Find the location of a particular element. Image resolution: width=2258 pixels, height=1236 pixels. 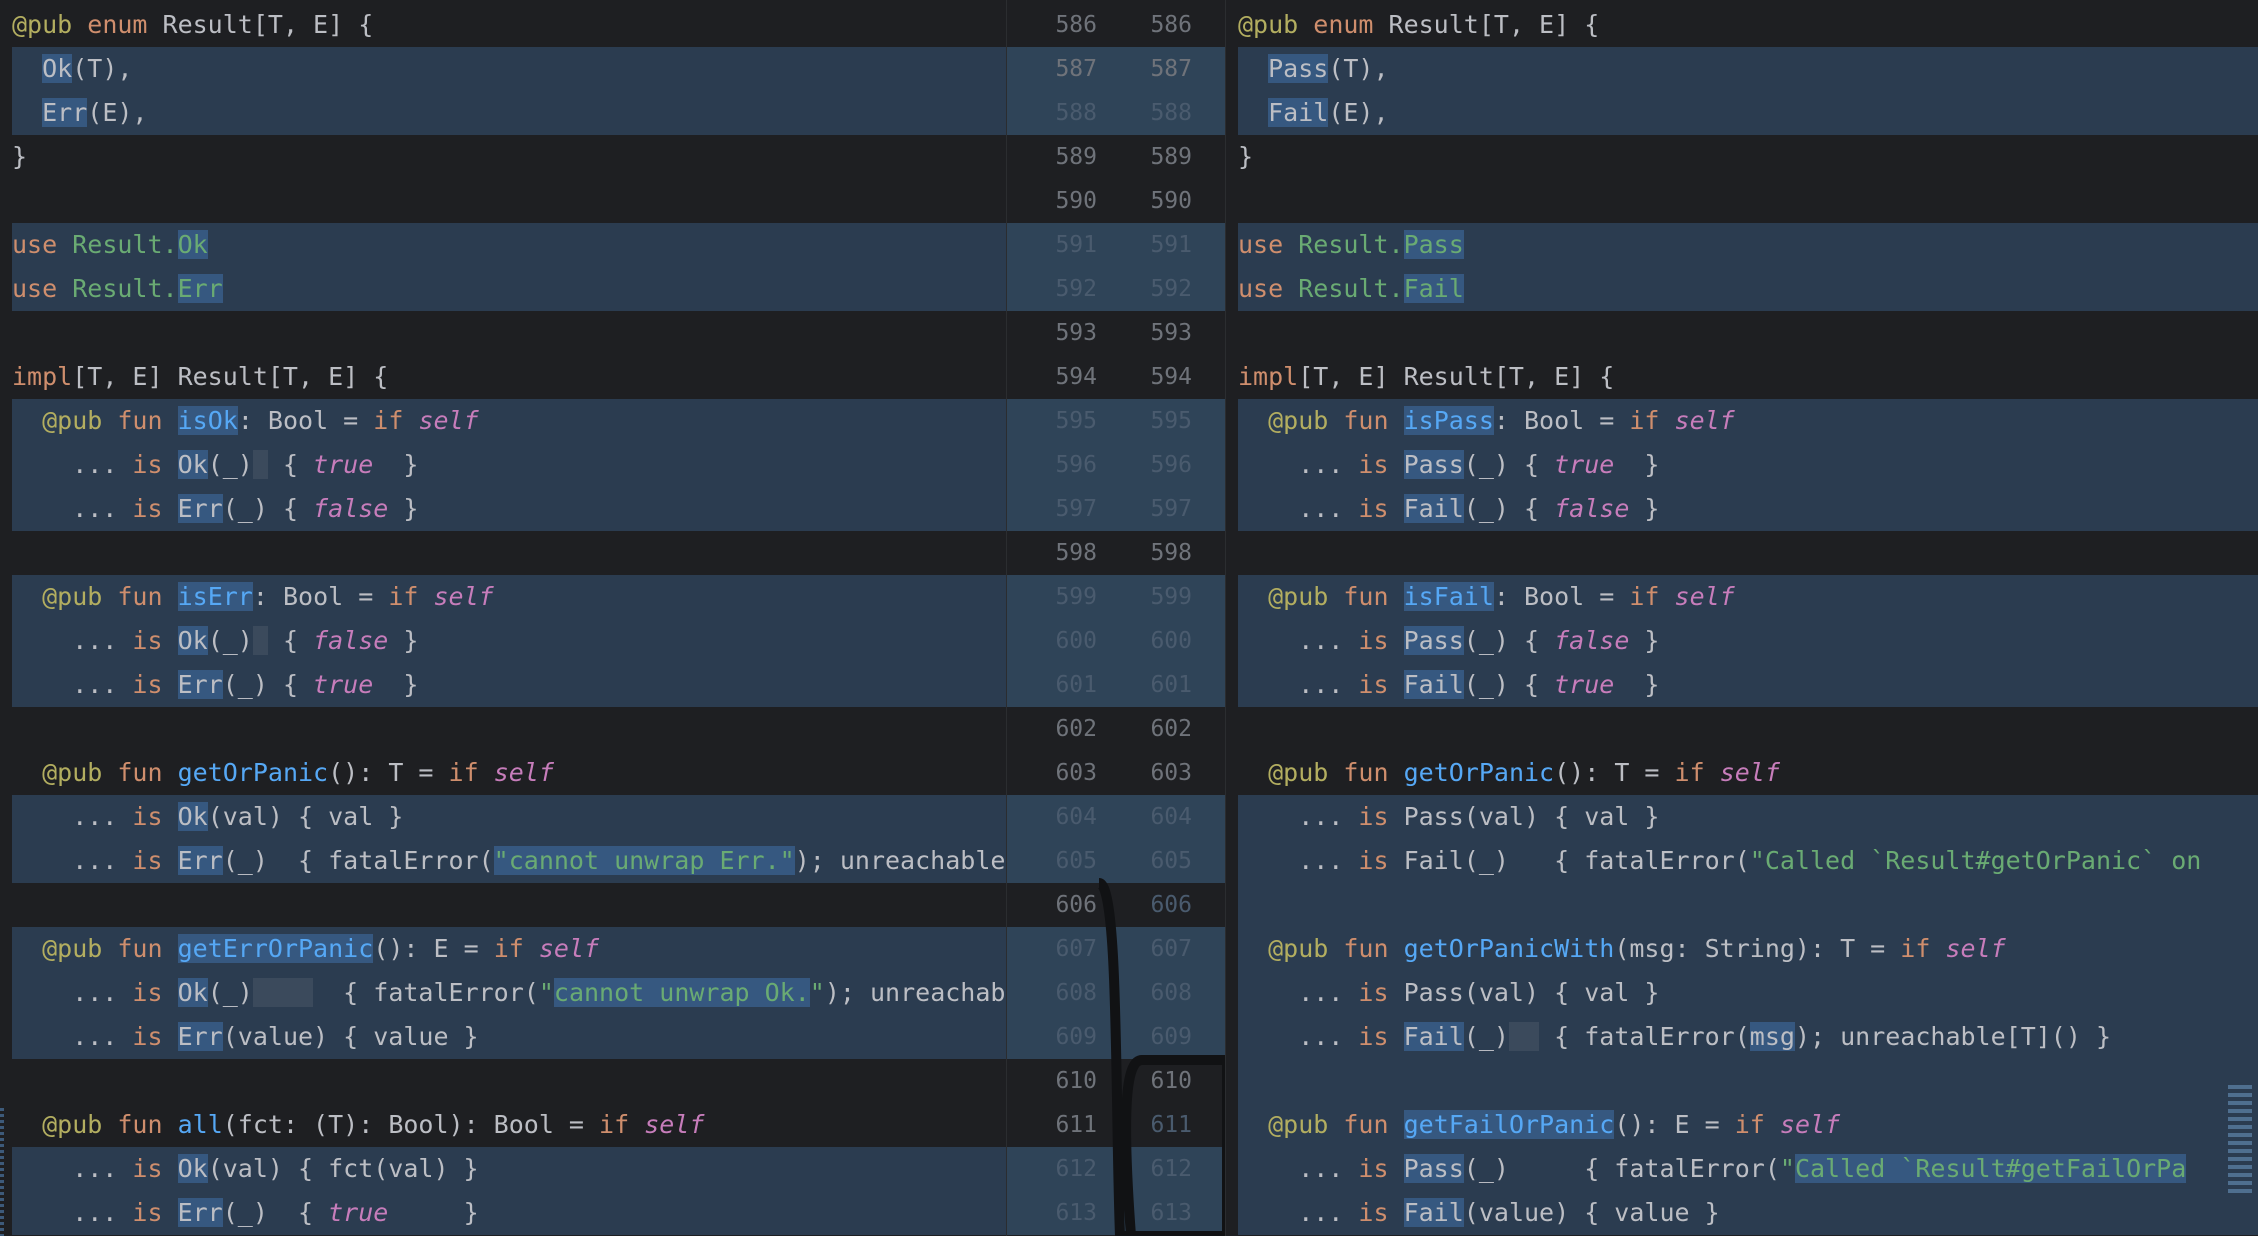

code-token: getFailOrPanic is located at coordinates (1509, 1124).